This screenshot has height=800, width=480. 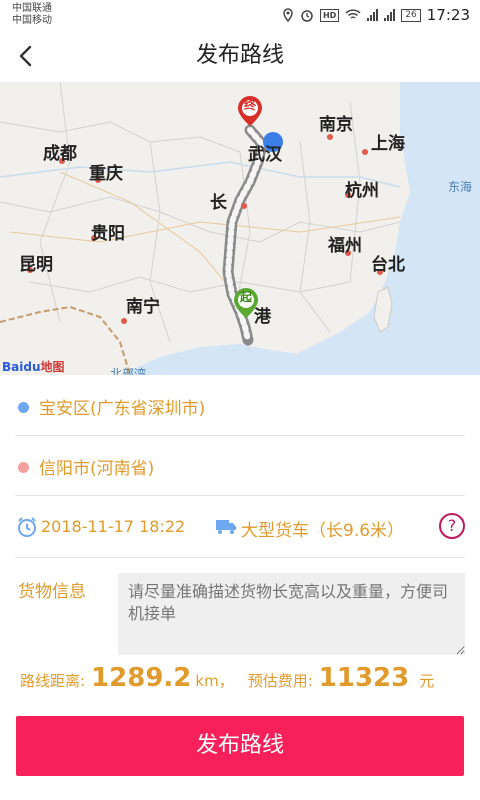 What do you see at coordinates (32, 20) in the screenshot?
I see `carrier-name-2: 中国移动` at bounding box center [32, 20].